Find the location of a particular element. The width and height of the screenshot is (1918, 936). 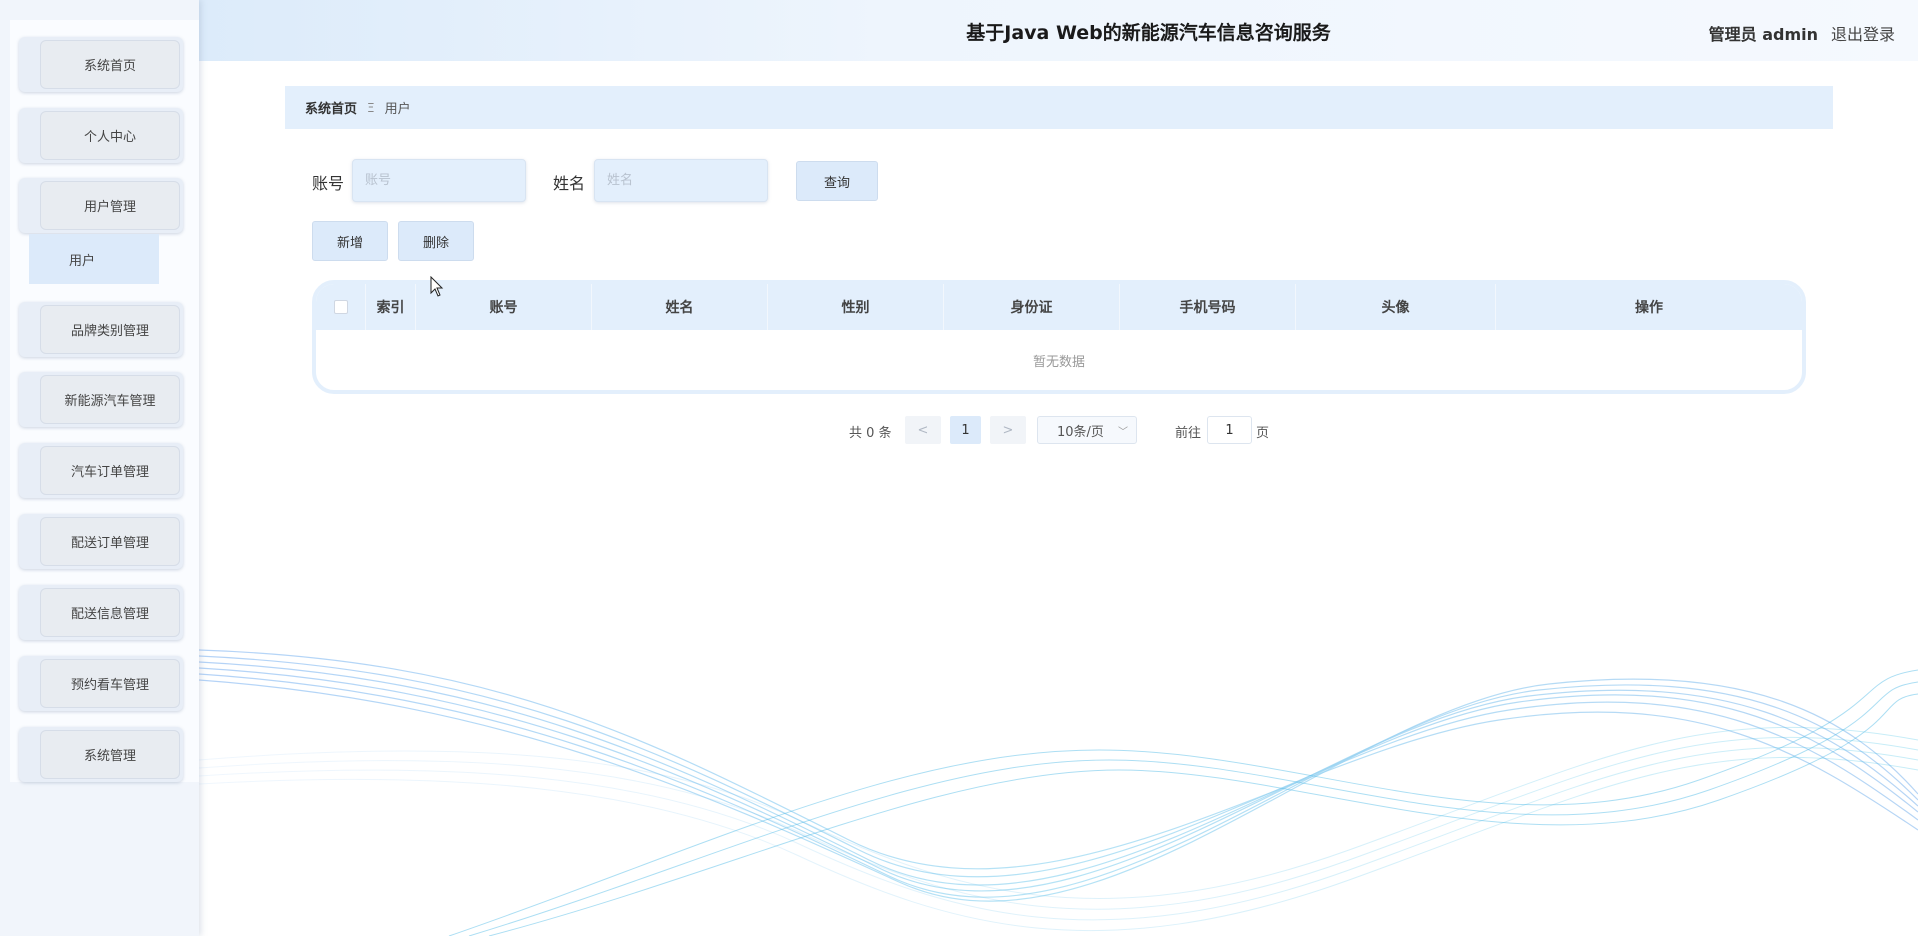

sidebar-item-delivery-info: 配送信息管理 is located at coordinates (101, 612).